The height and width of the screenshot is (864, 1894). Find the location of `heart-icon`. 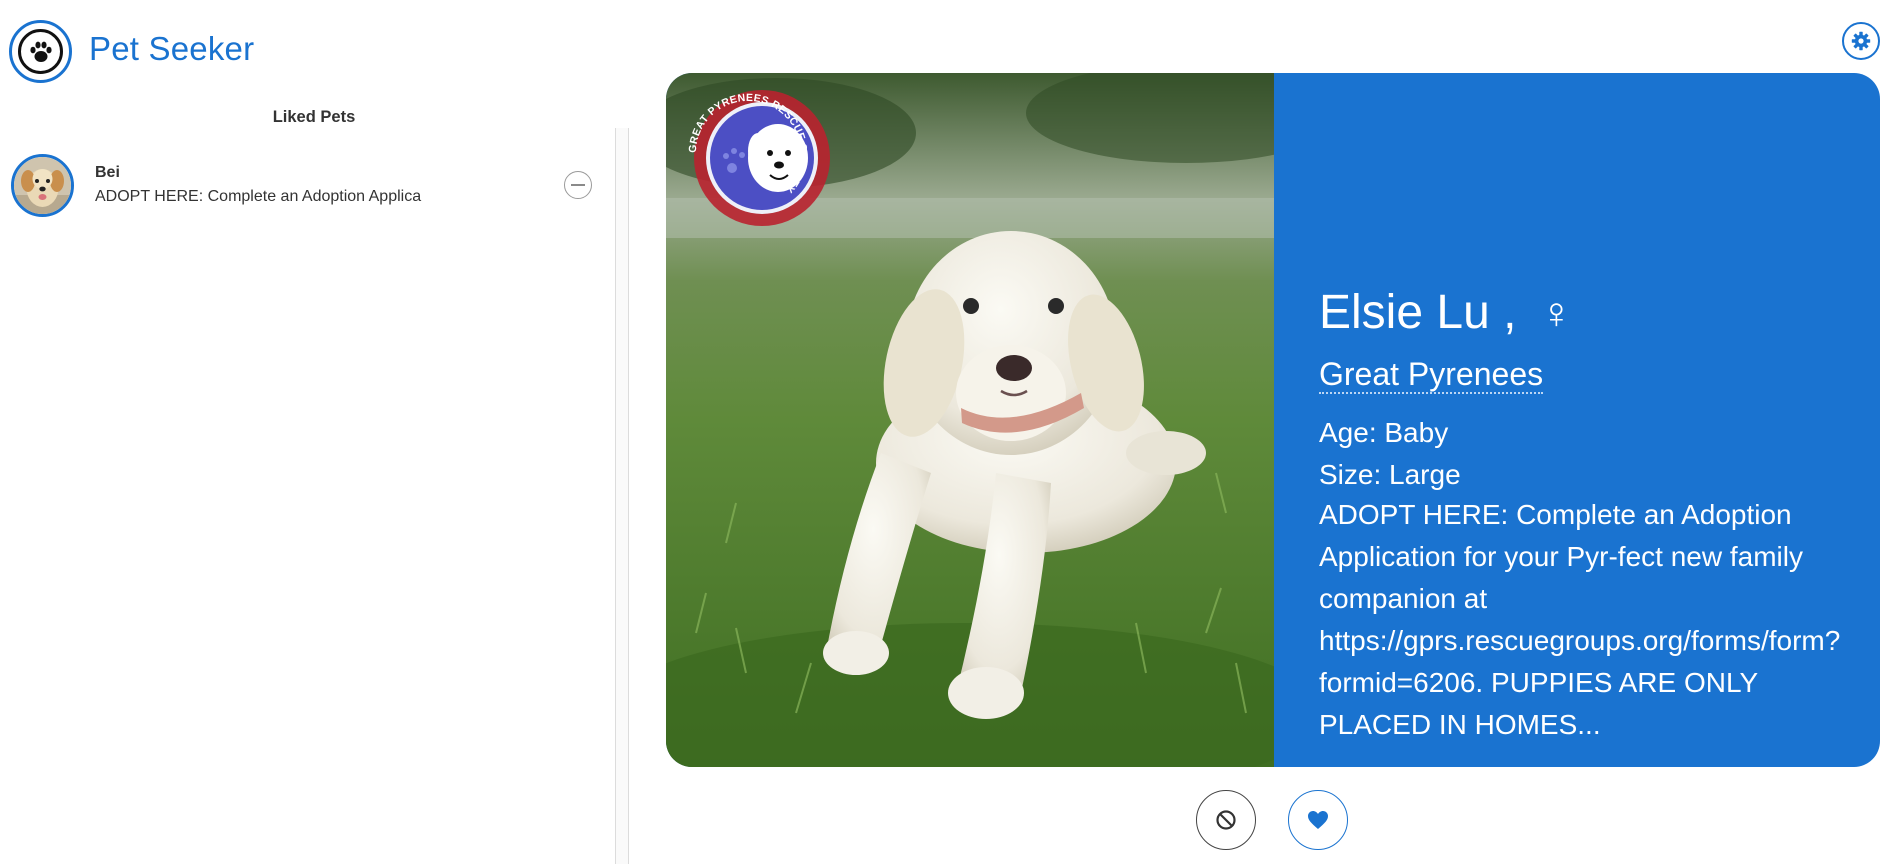

heart-icon is located at coordinates (1318, 820).